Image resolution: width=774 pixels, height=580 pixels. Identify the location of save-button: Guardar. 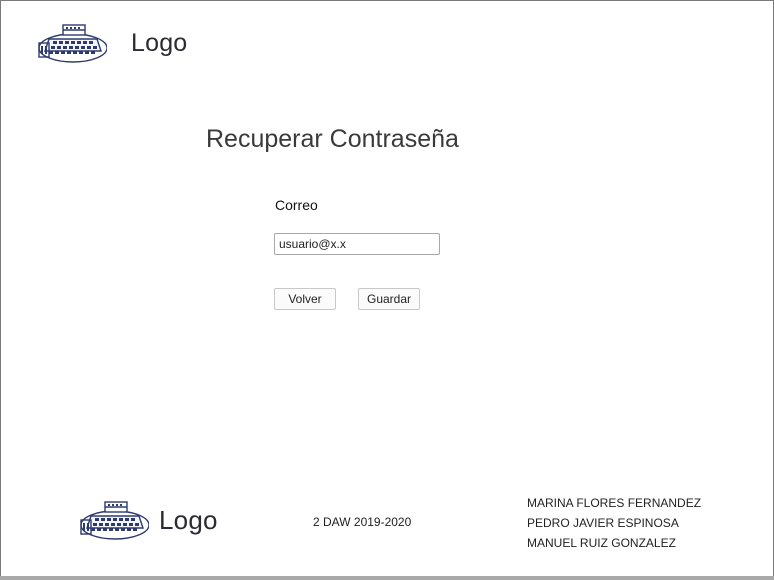
(389, 299).